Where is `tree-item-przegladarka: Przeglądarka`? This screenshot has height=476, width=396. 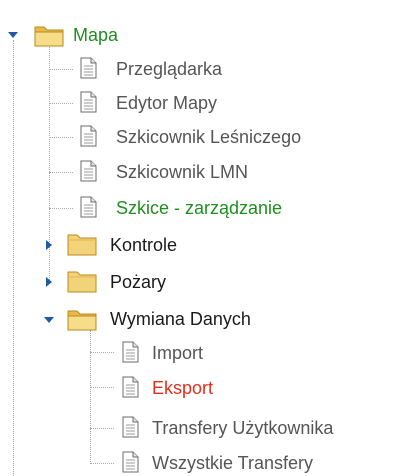 tree-item-przegladarka: Przeglądarka is located at coordinates (169, 69).